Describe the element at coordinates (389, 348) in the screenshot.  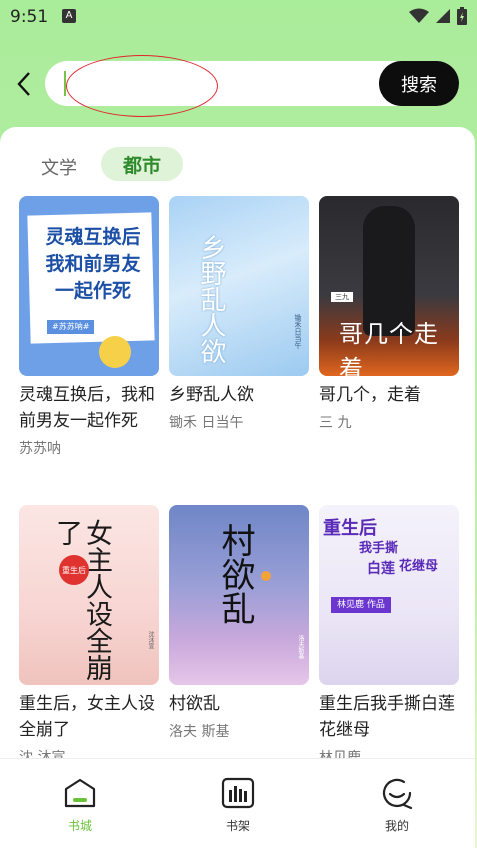
I see `cover-title: 哥几个走着` at that location.